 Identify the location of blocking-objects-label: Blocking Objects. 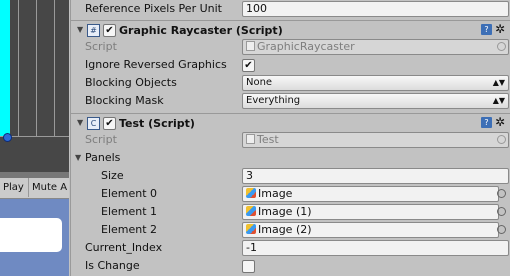
(131, 82).